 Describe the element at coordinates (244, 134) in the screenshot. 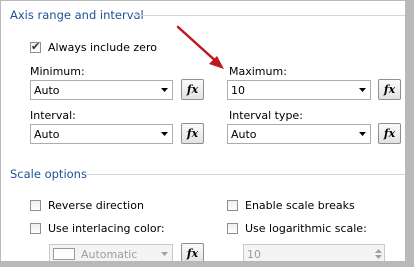

I see `interval-type-value: Auto` at that location.